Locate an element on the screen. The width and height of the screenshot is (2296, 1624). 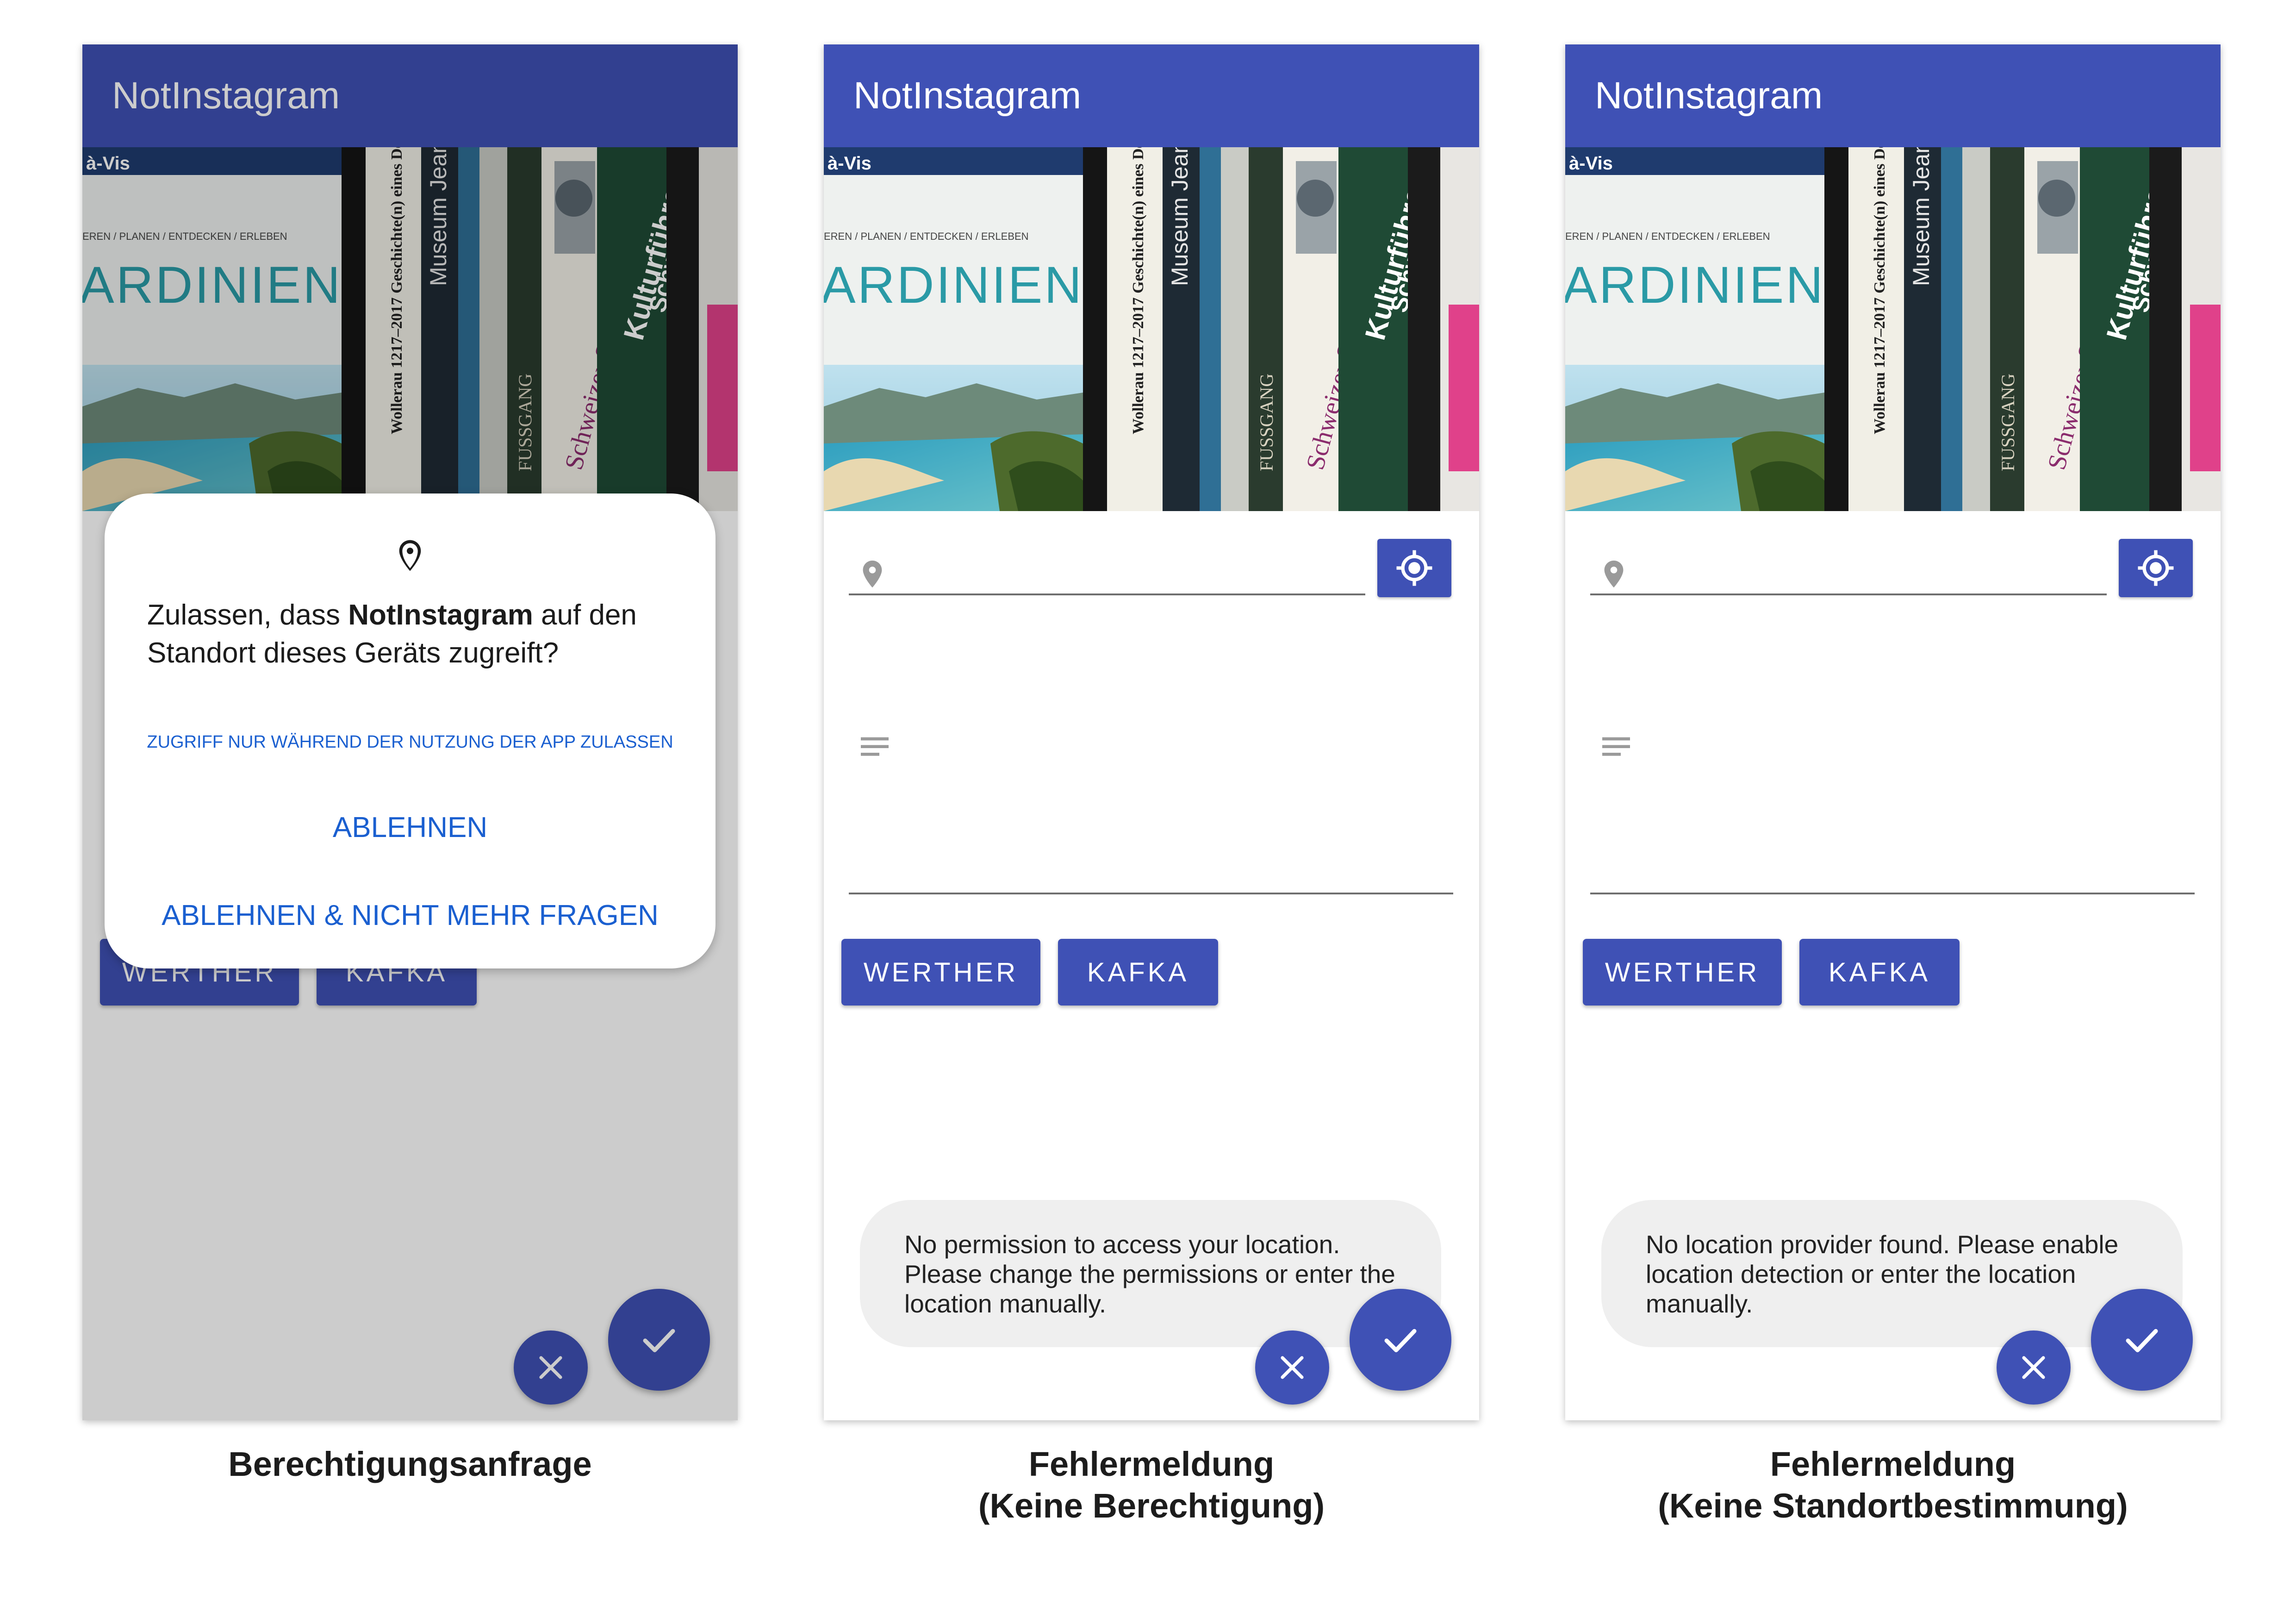
caption-line: Berechtigungsanfrage is located at coordinates (410, 1464).